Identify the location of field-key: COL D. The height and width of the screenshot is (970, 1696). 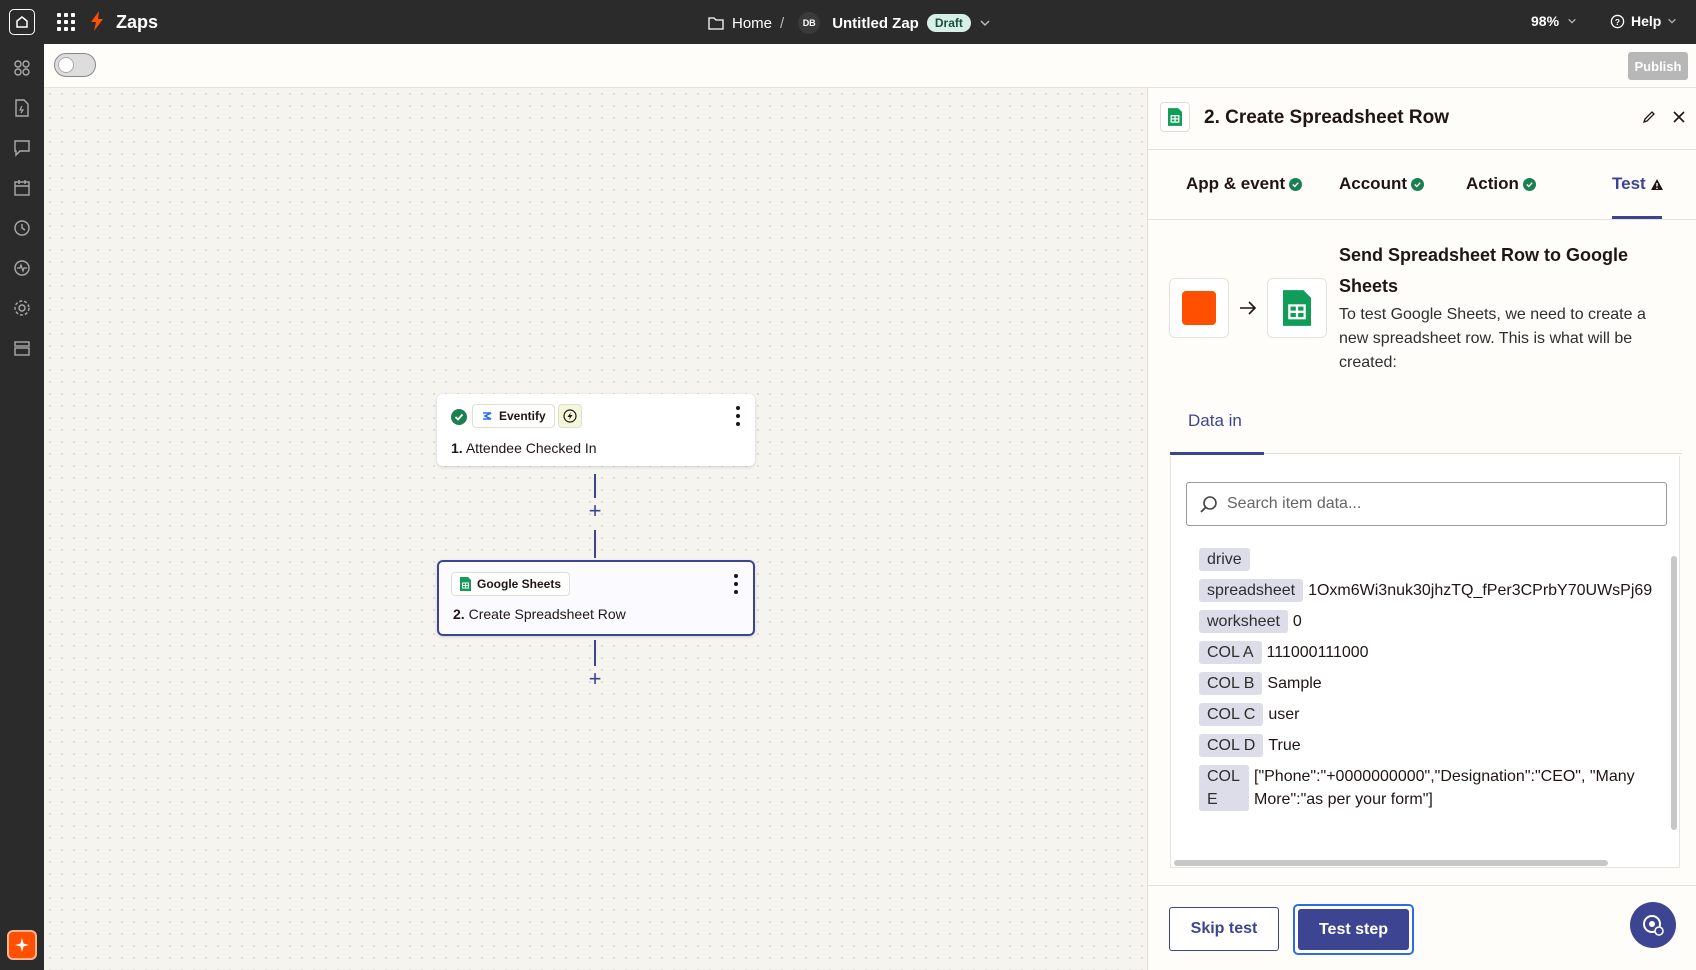
(1231, 745).